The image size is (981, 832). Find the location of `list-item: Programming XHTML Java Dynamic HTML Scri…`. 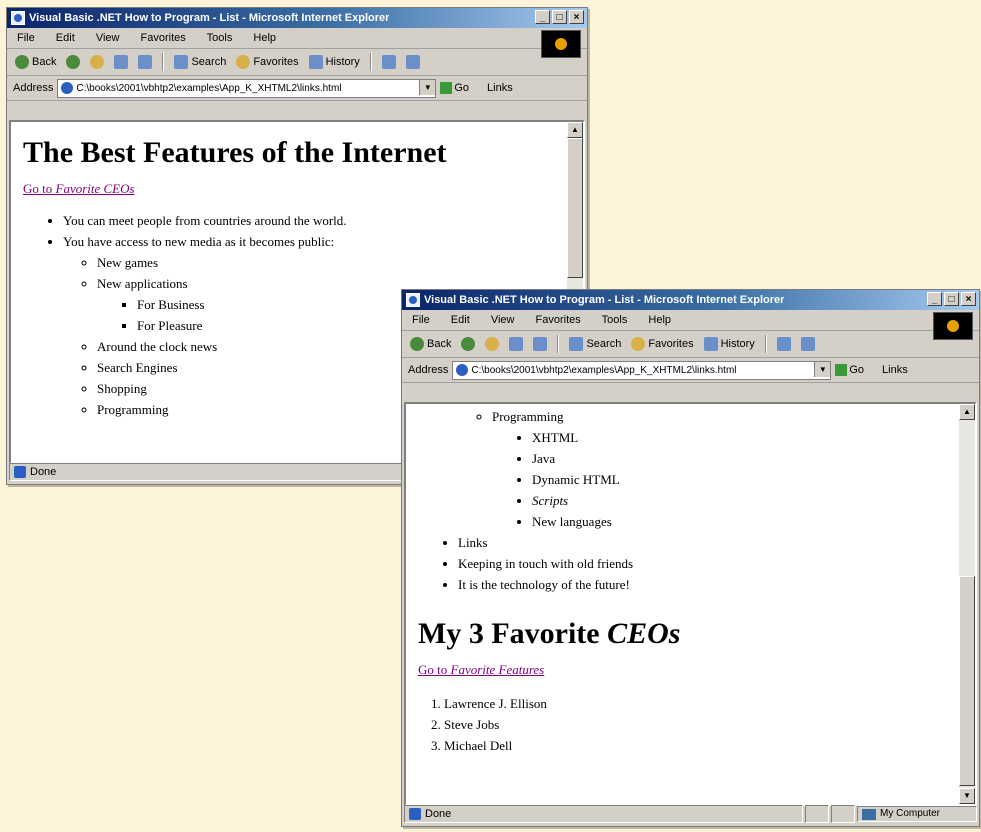

list-item: Programming XHTML Java Dynamic HTML Scri… is located at coordinates (721, 469).